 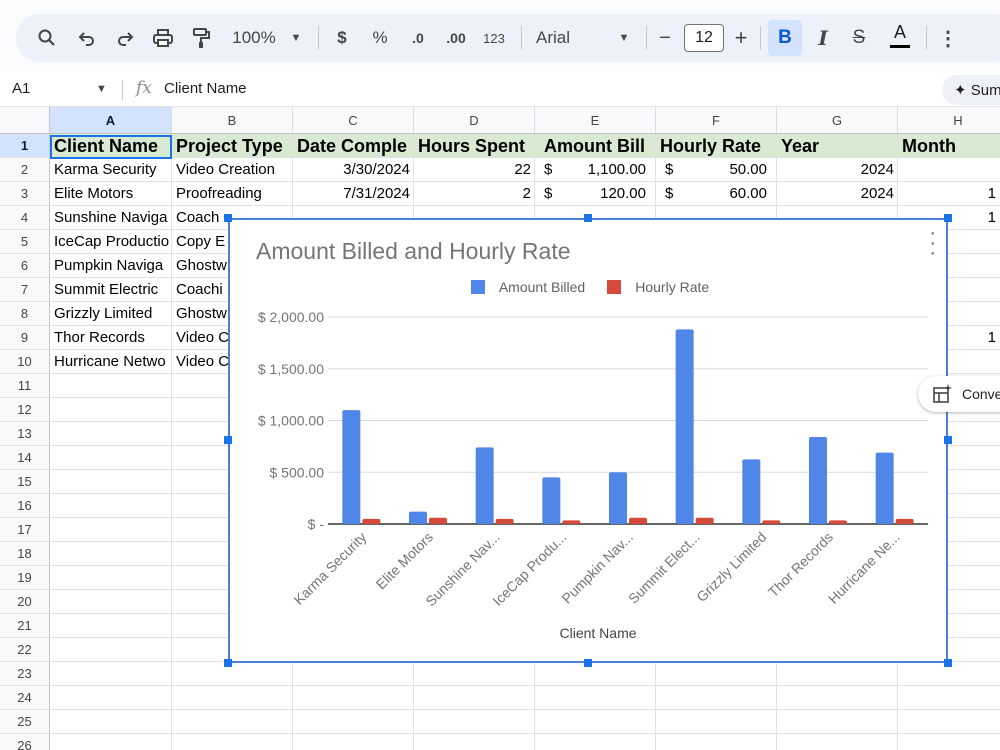 I want to click on row-header-26: 26, so click(x=25, y=742).